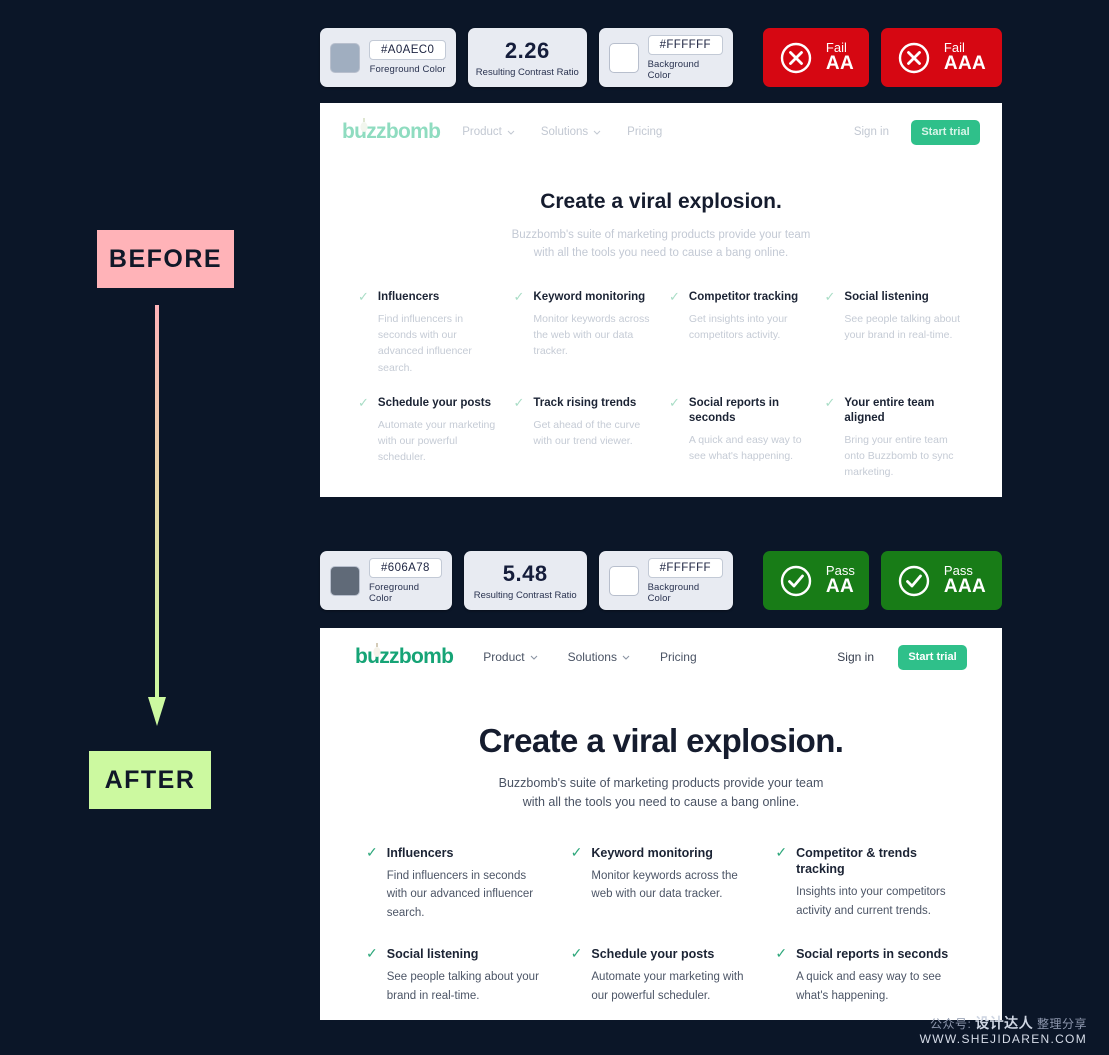  What do you see at coordinates (796, 57) in the screenshot?
I see `fail-circle-x-icon` at bounding box center [796, 57].